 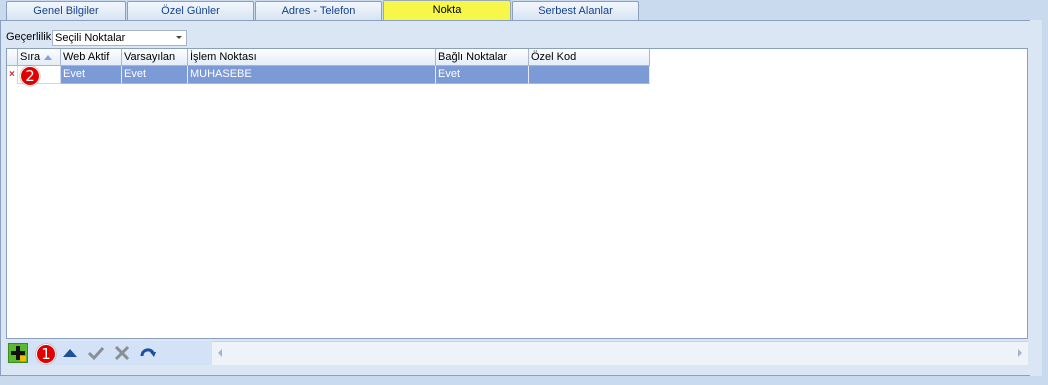 What do you see at coordinates (220, 353) in the screenshot?
I see `scroll-left-icon` at bounding box center [220, 353].